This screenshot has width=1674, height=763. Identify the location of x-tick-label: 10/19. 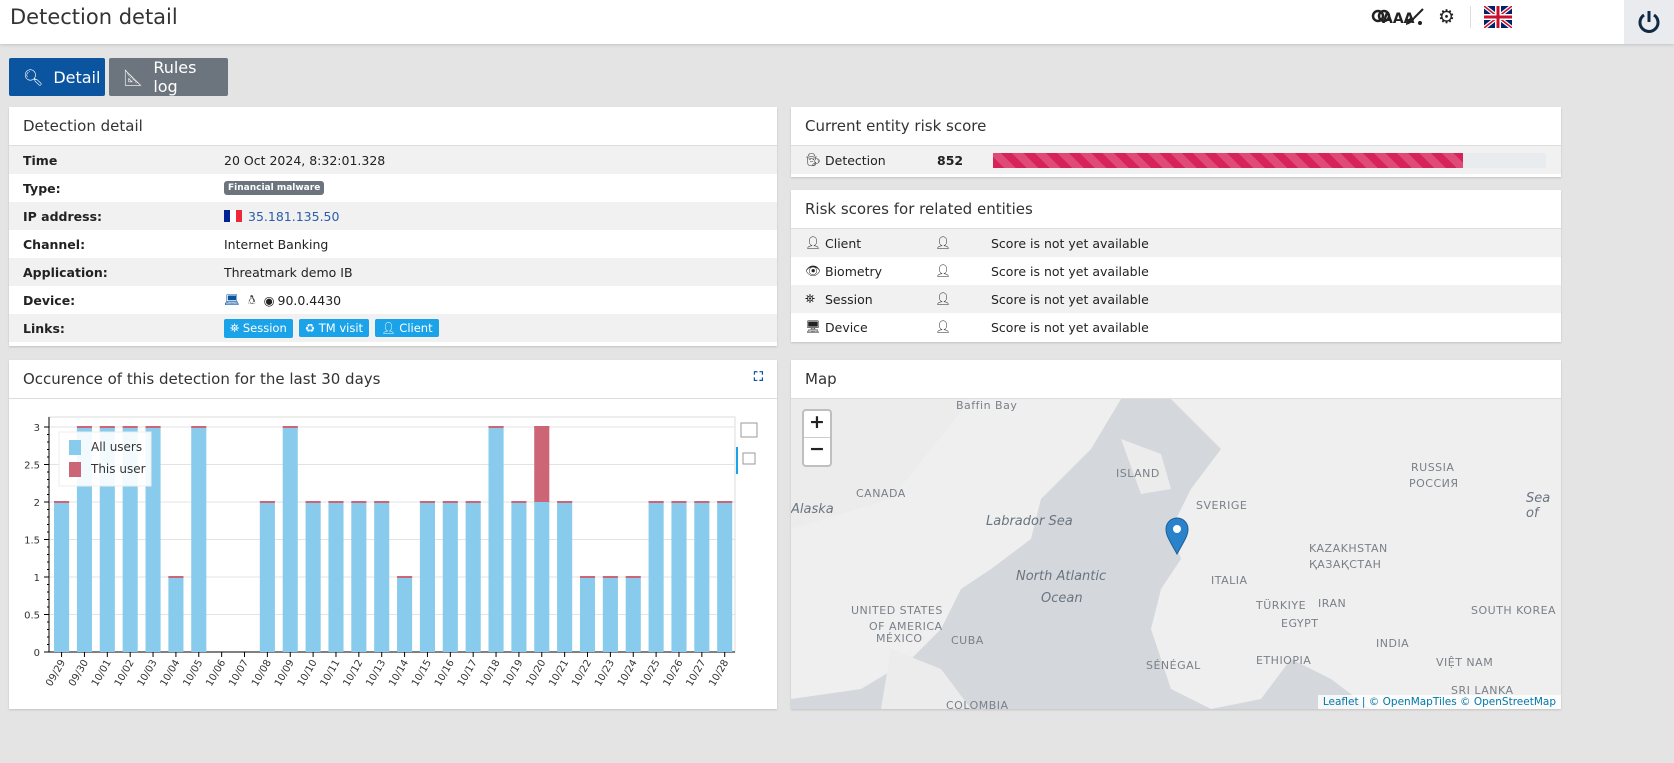
(514, 673).